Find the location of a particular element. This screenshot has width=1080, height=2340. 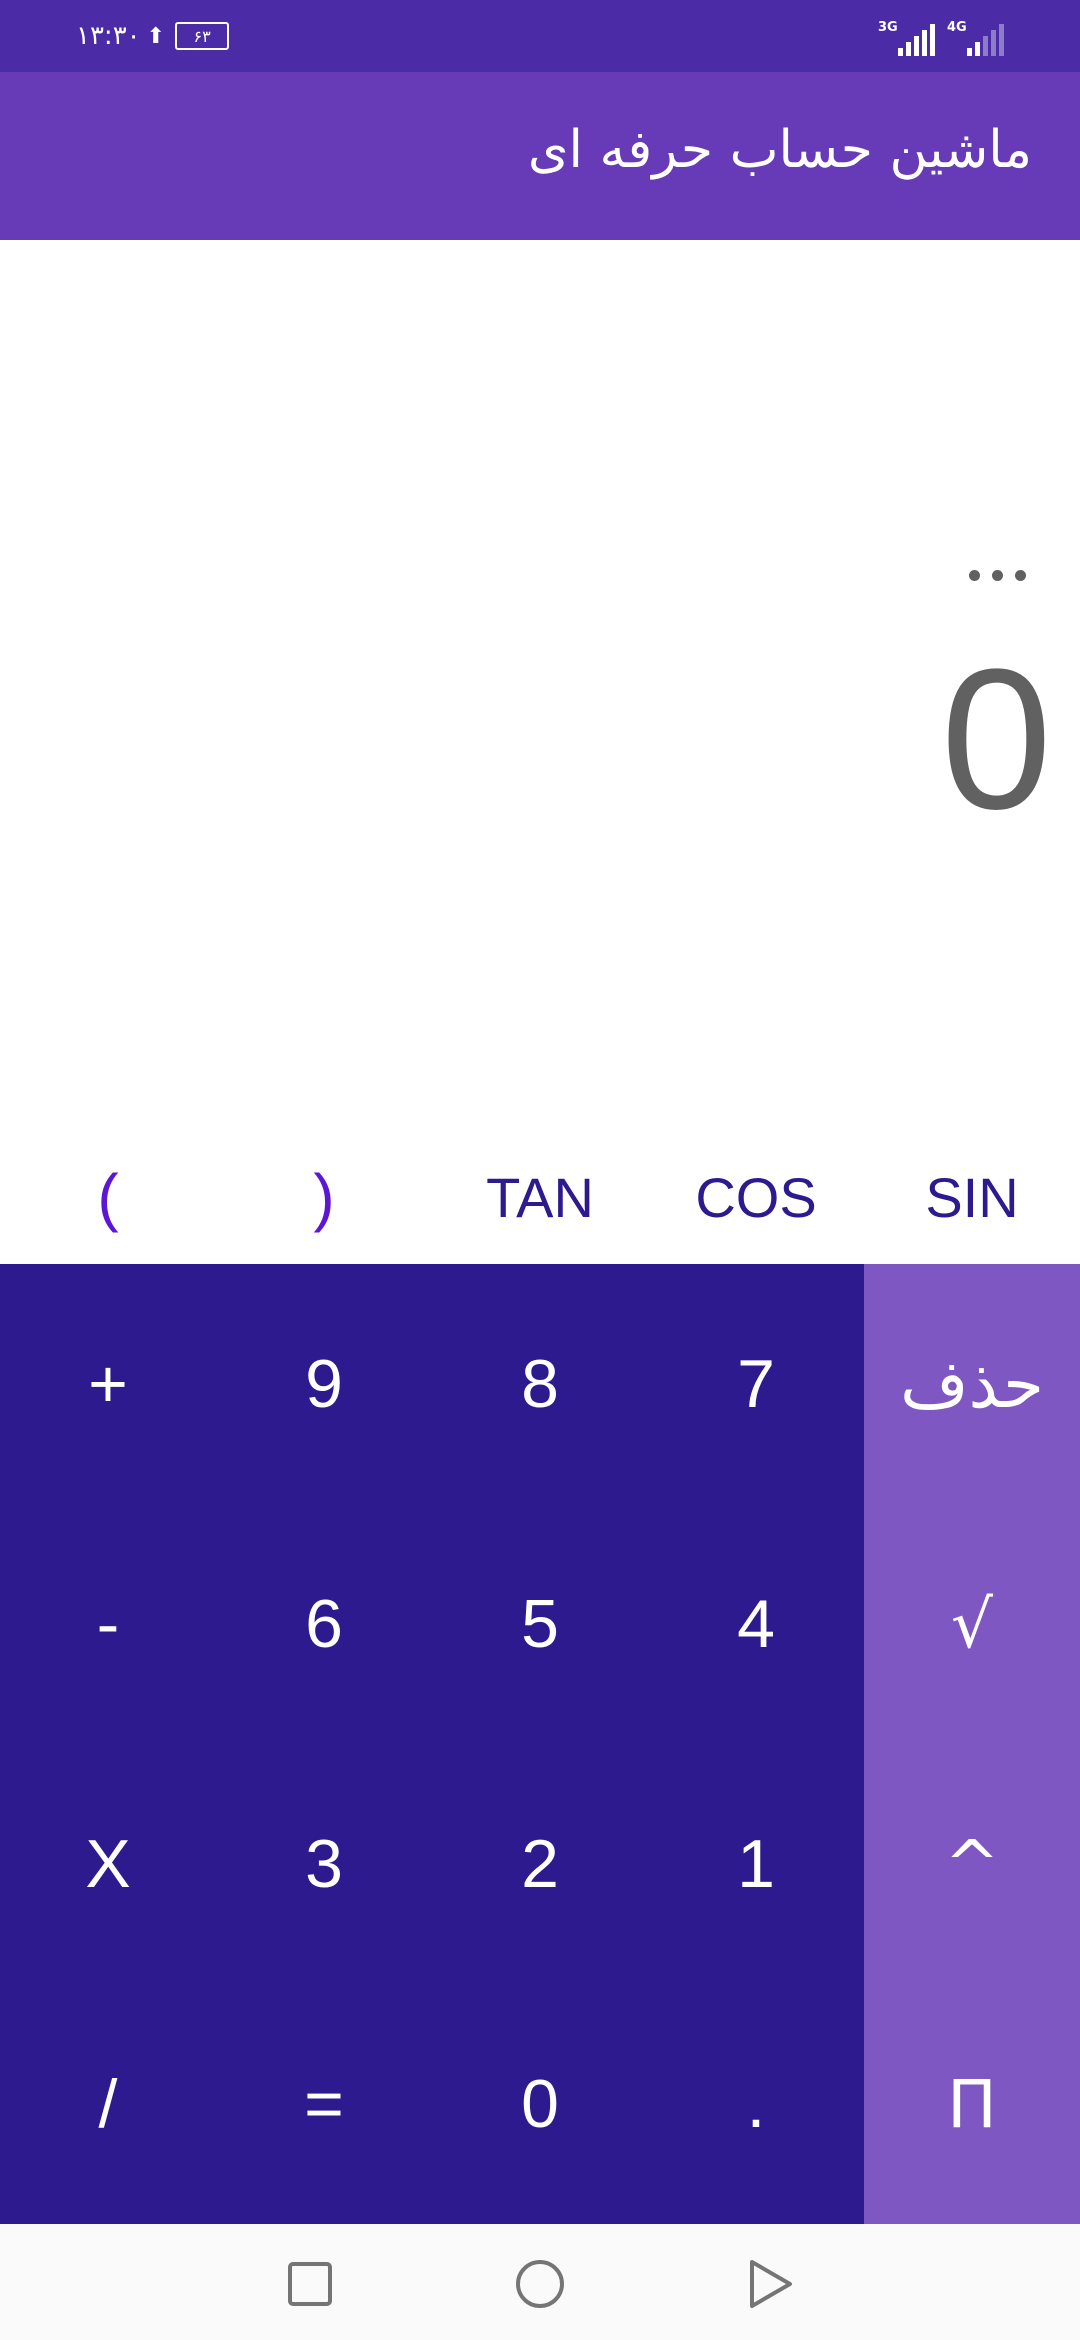

digit-0-button: 0 is located at coordinates (540, 2104).